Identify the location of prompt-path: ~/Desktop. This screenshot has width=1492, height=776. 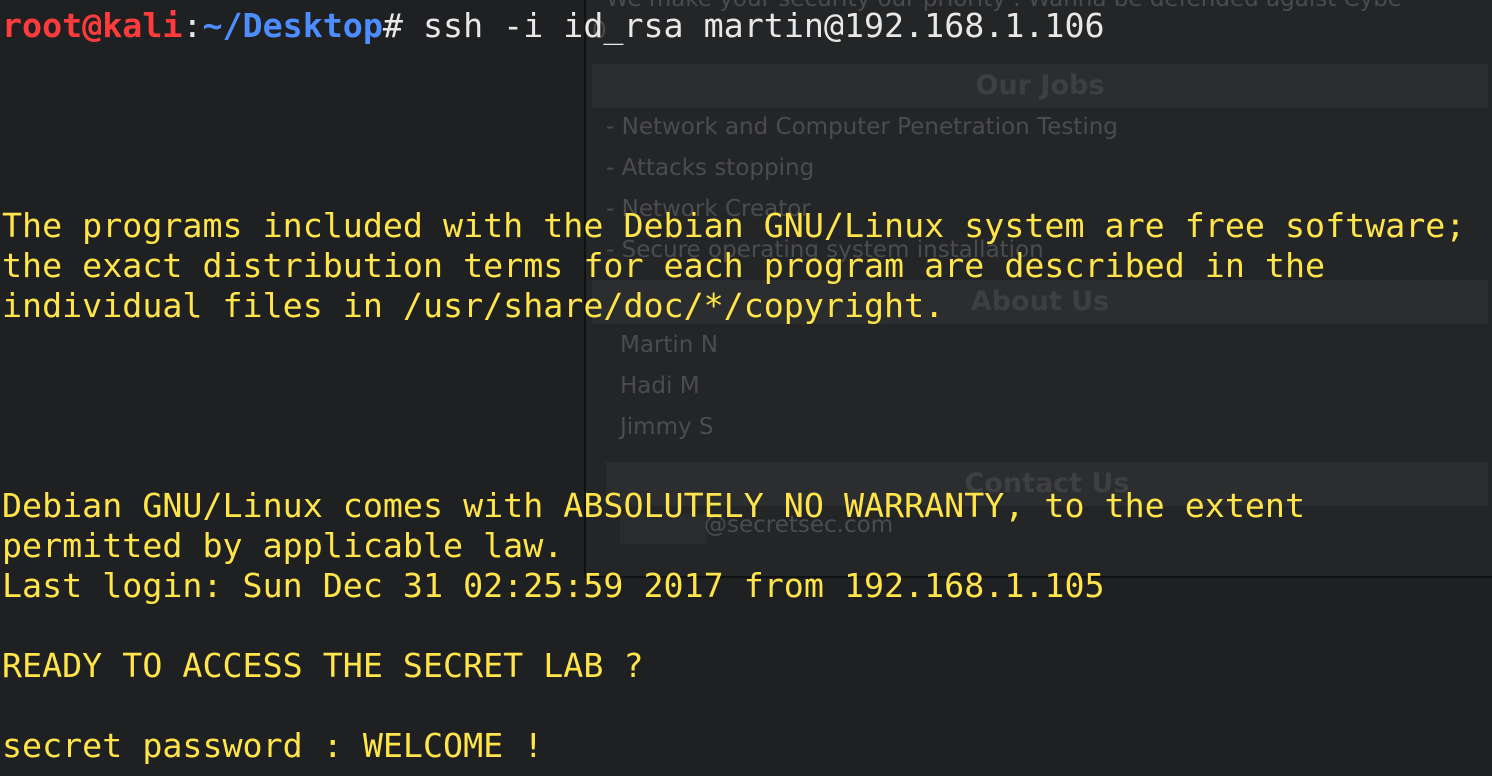
(292, 25).